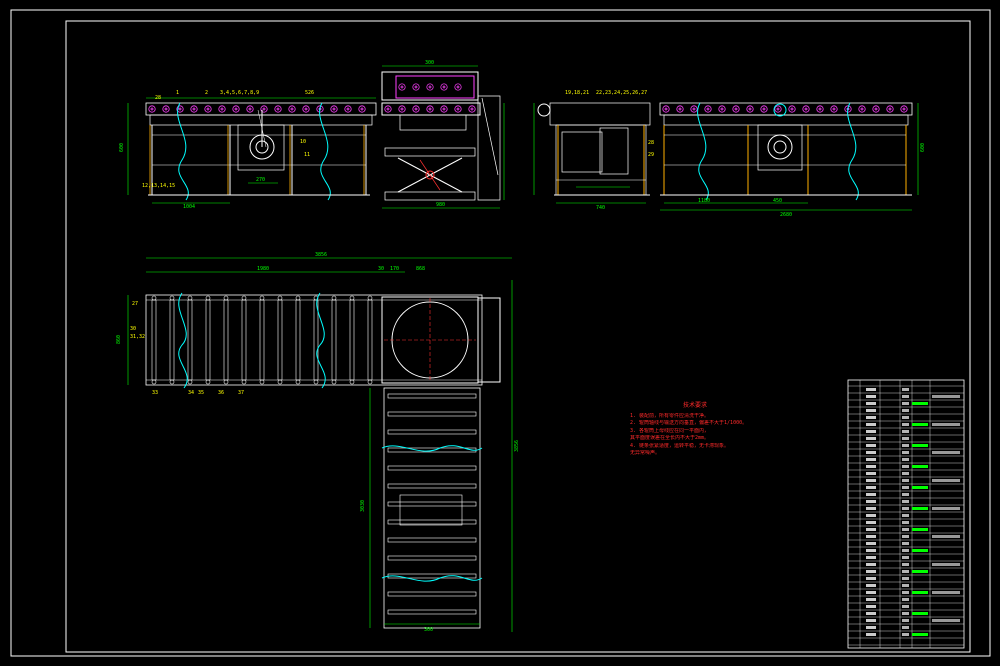  I want to click on svg-text: 28, so click(158, 98).